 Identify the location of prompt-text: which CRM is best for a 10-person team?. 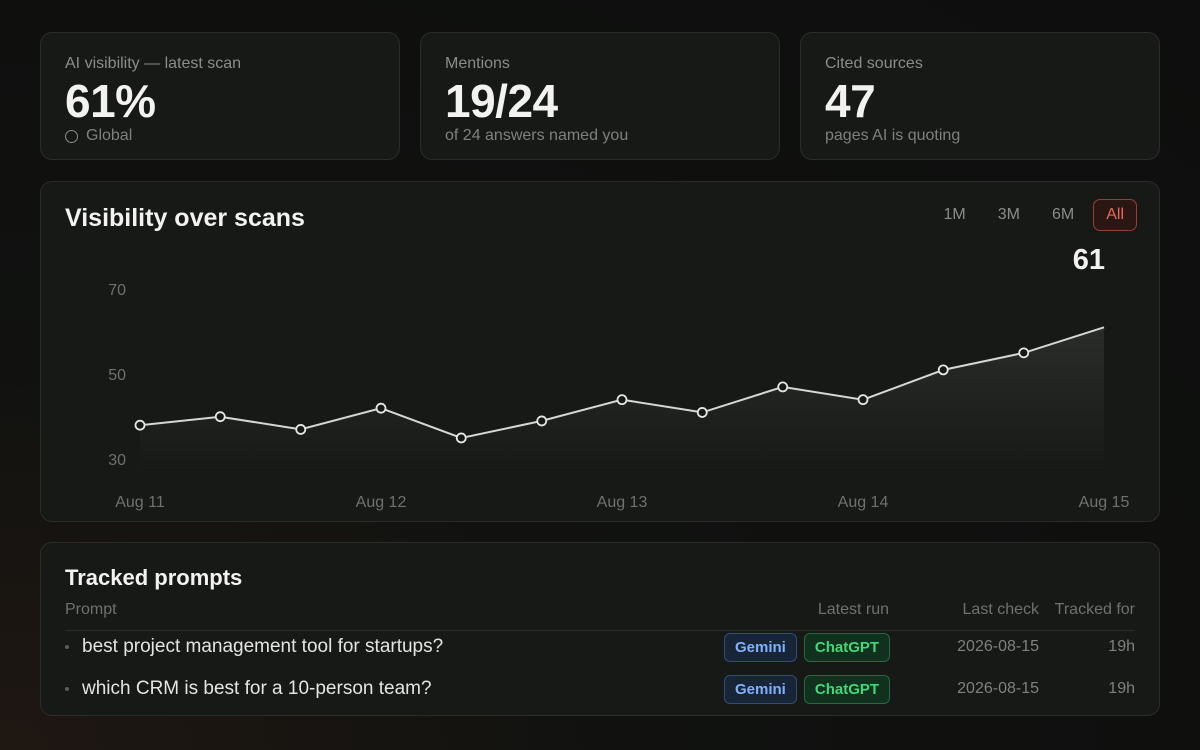
(257, 688).